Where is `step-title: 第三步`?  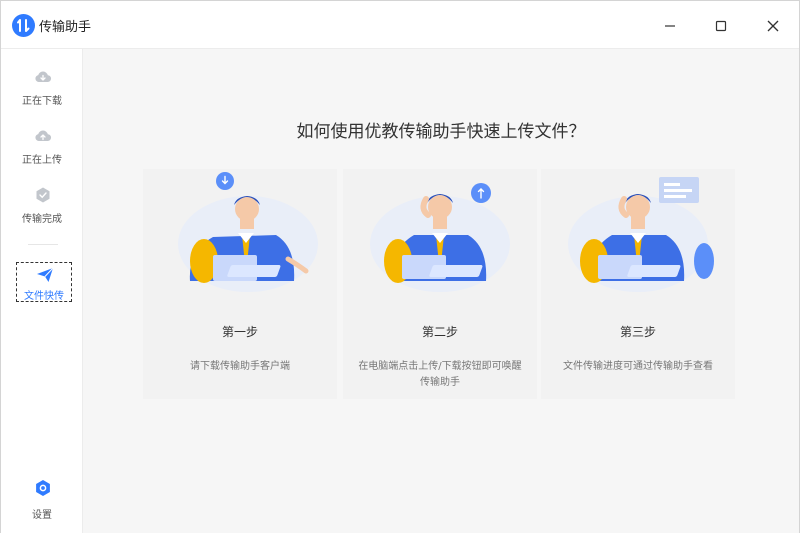 step-title: 第三步 is located at coordinates (637, 332).